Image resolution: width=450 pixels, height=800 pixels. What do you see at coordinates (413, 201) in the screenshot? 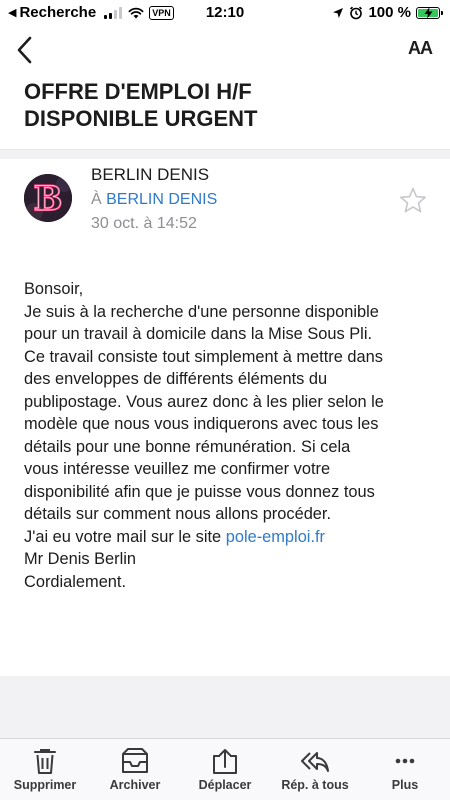
I see `star-icon` at bounding box center [413, 201].